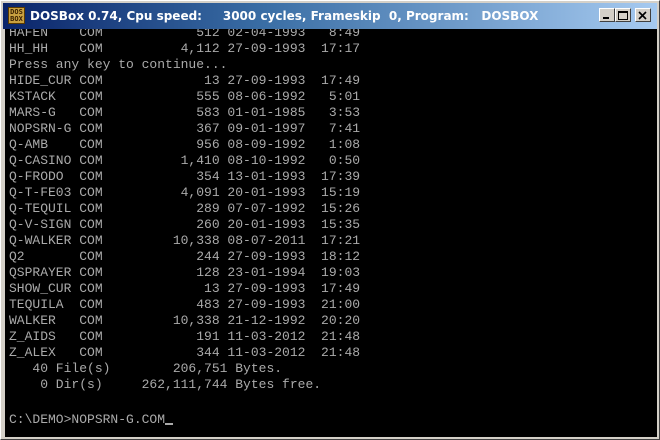 The image size is (660, 440). Describe the element at coordinates (185, 34) in the screenshot. I see `terminal-line: HAFEN COM 512 02-04-1993 8:49` at that location.